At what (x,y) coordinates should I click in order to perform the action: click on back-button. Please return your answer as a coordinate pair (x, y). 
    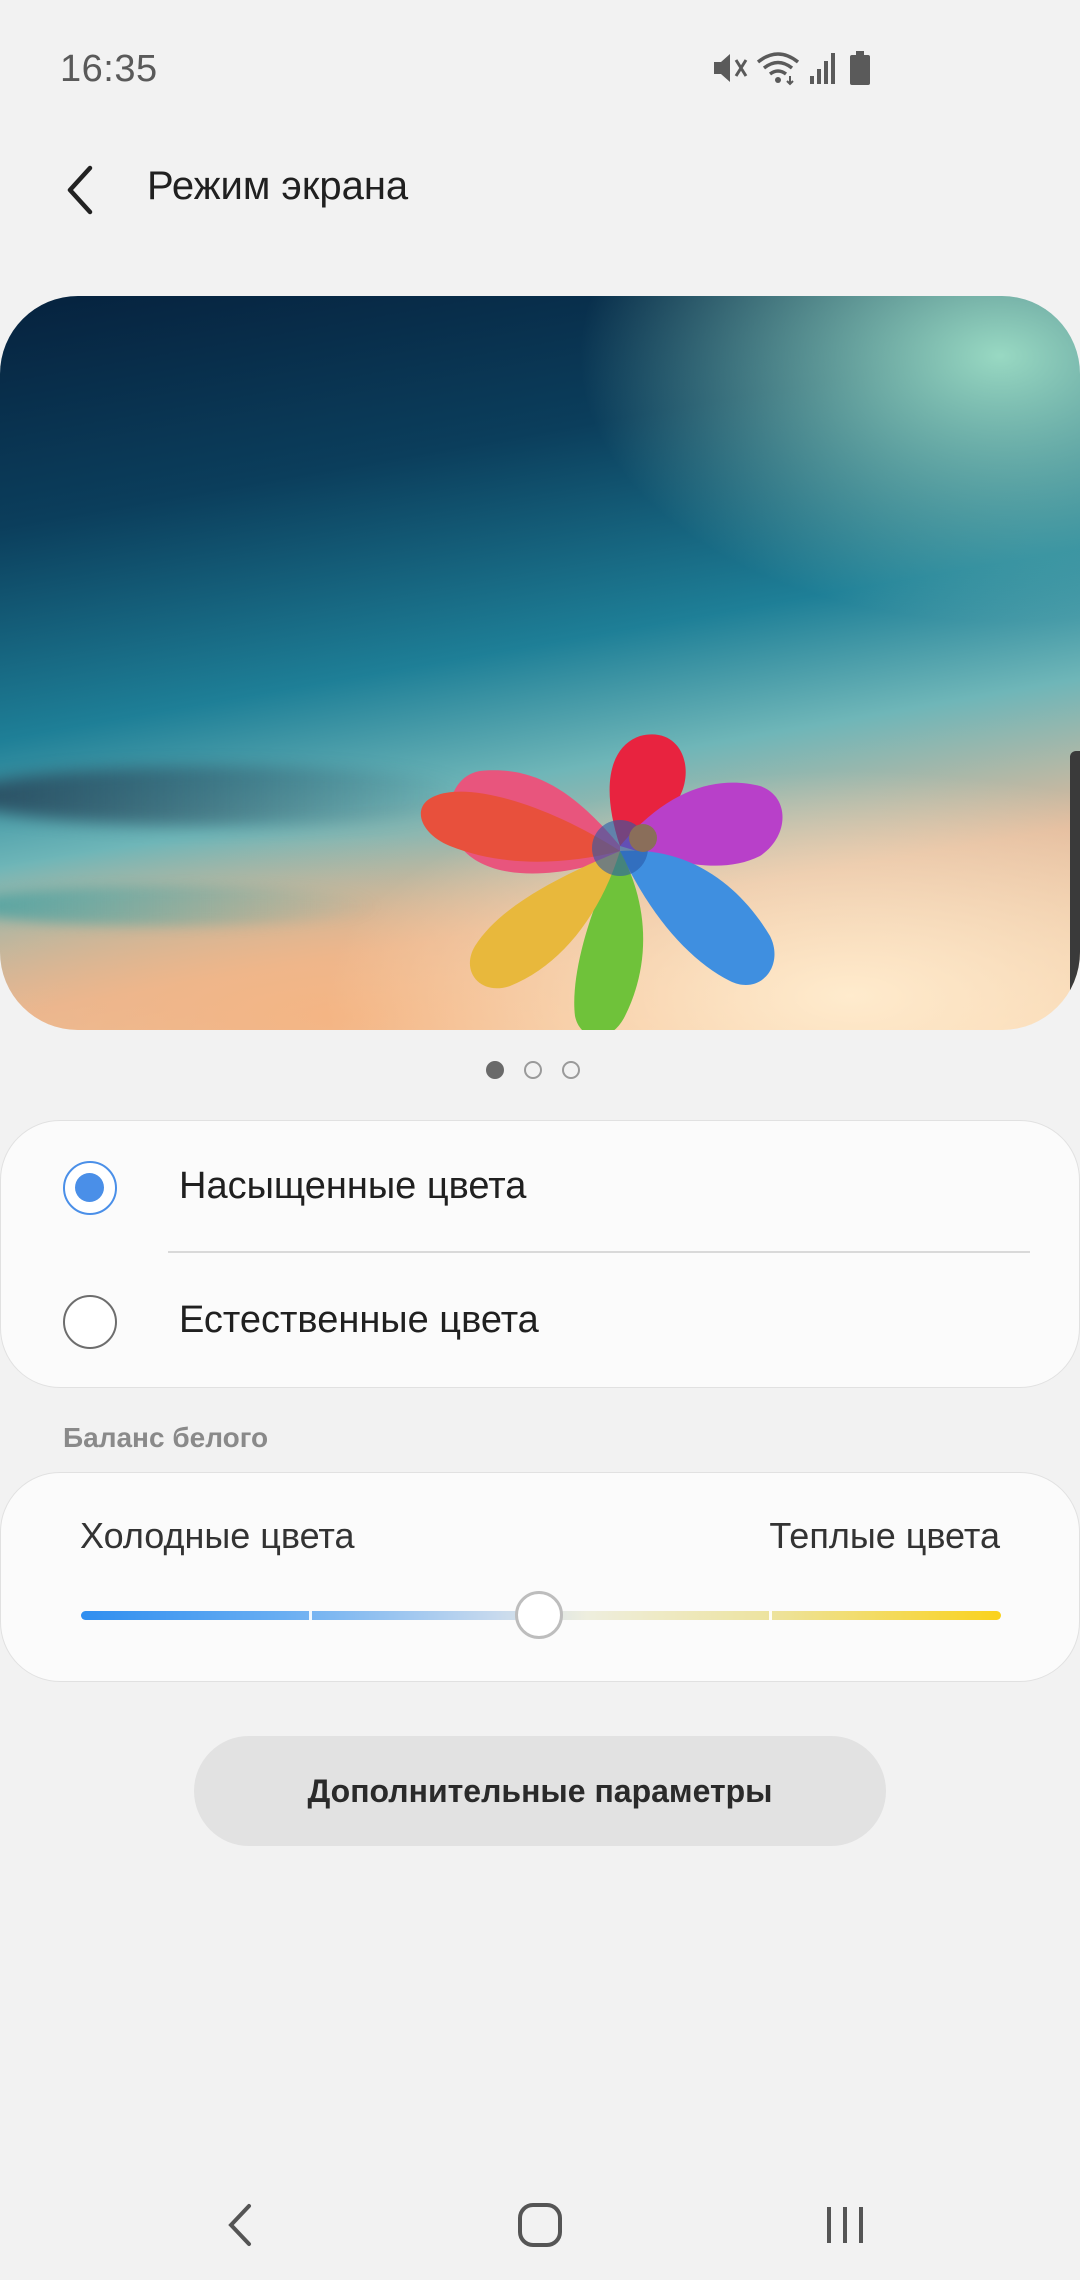
    Looking at the image, I should click on (82, 190).